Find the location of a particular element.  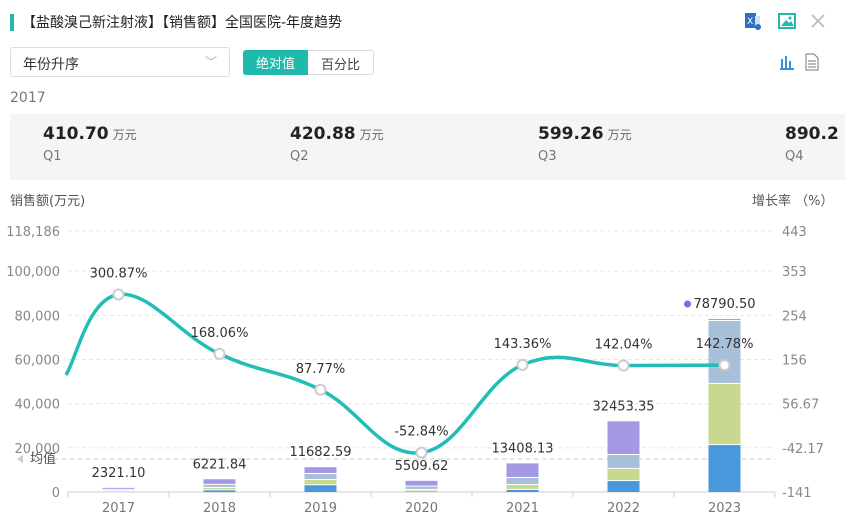

y-tick-label: 80,000 is located at coordinates (38, 316).